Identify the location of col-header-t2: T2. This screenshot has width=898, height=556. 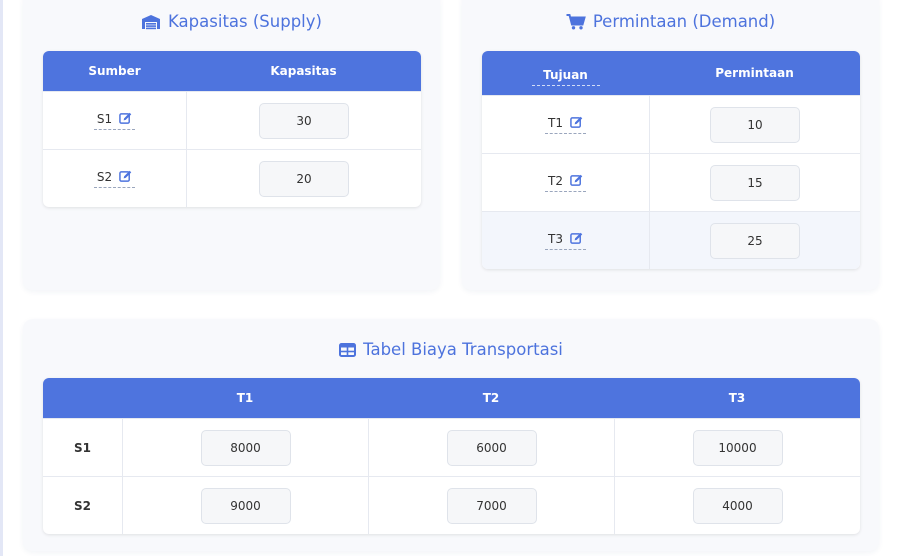
(491, 398).